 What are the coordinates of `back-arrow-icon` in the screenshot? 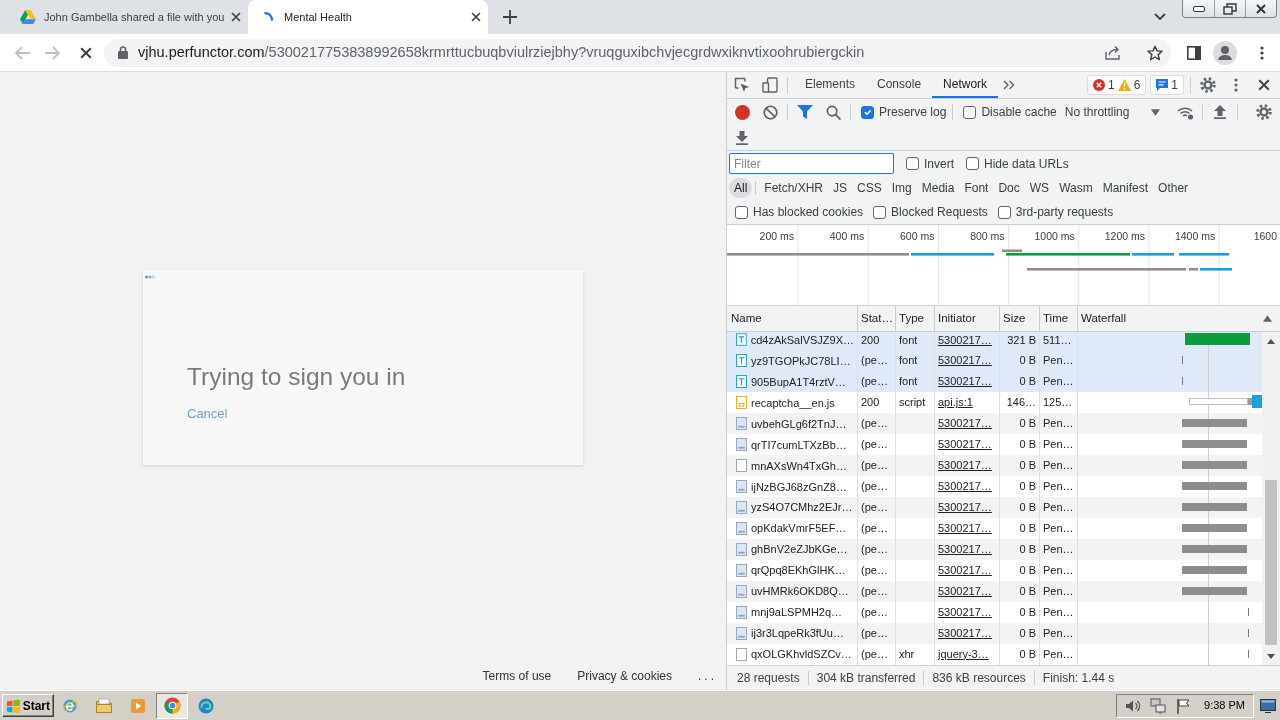 It's located at (22, 52).